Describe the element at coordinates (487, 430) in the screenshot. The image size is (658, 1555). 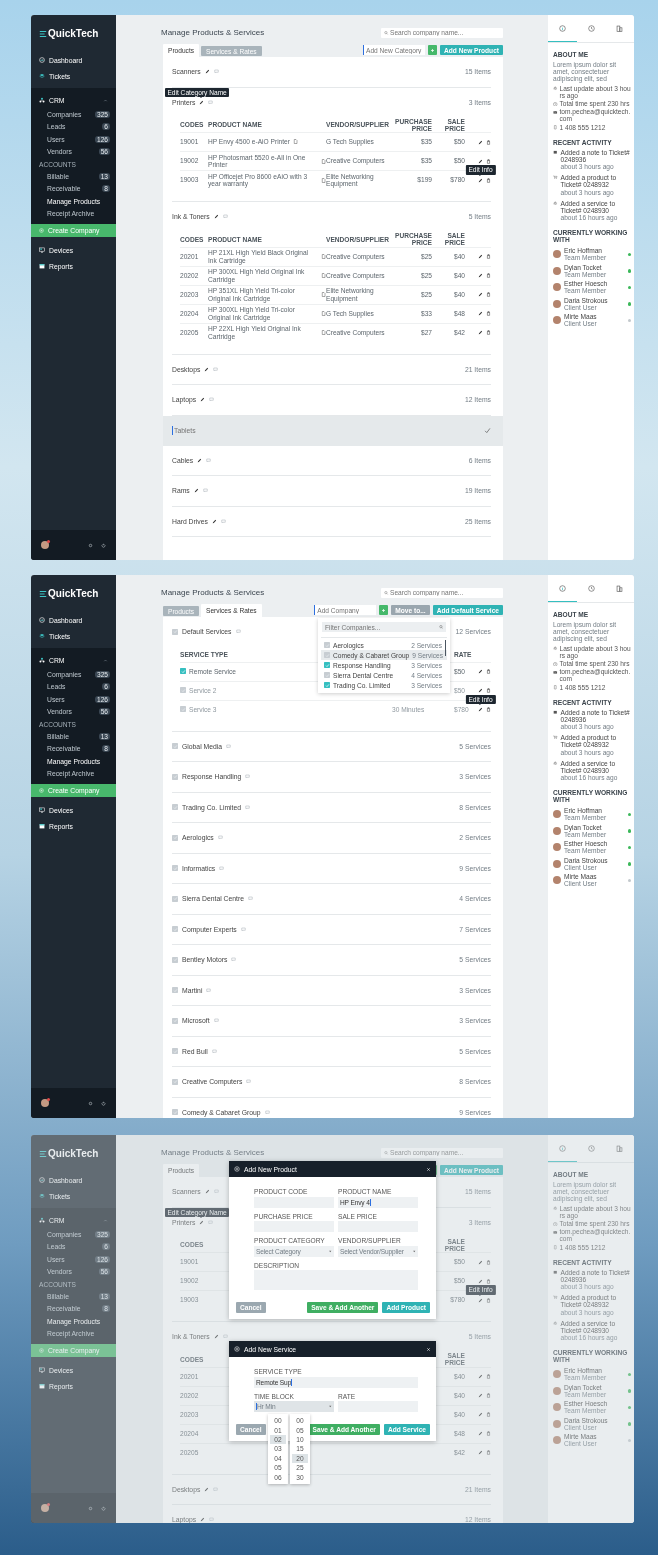
I see `check-icon` at that location.